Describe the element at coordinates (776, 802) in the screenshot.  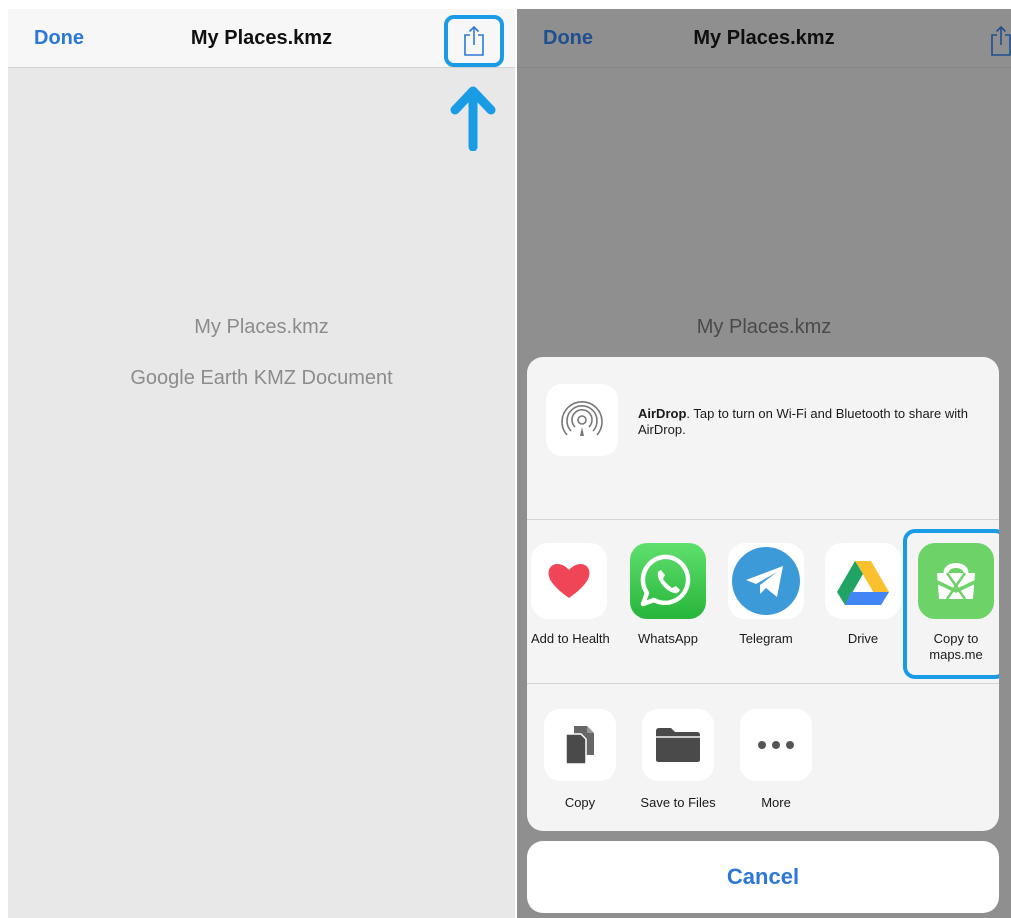
I see `action-label: More` at that location.